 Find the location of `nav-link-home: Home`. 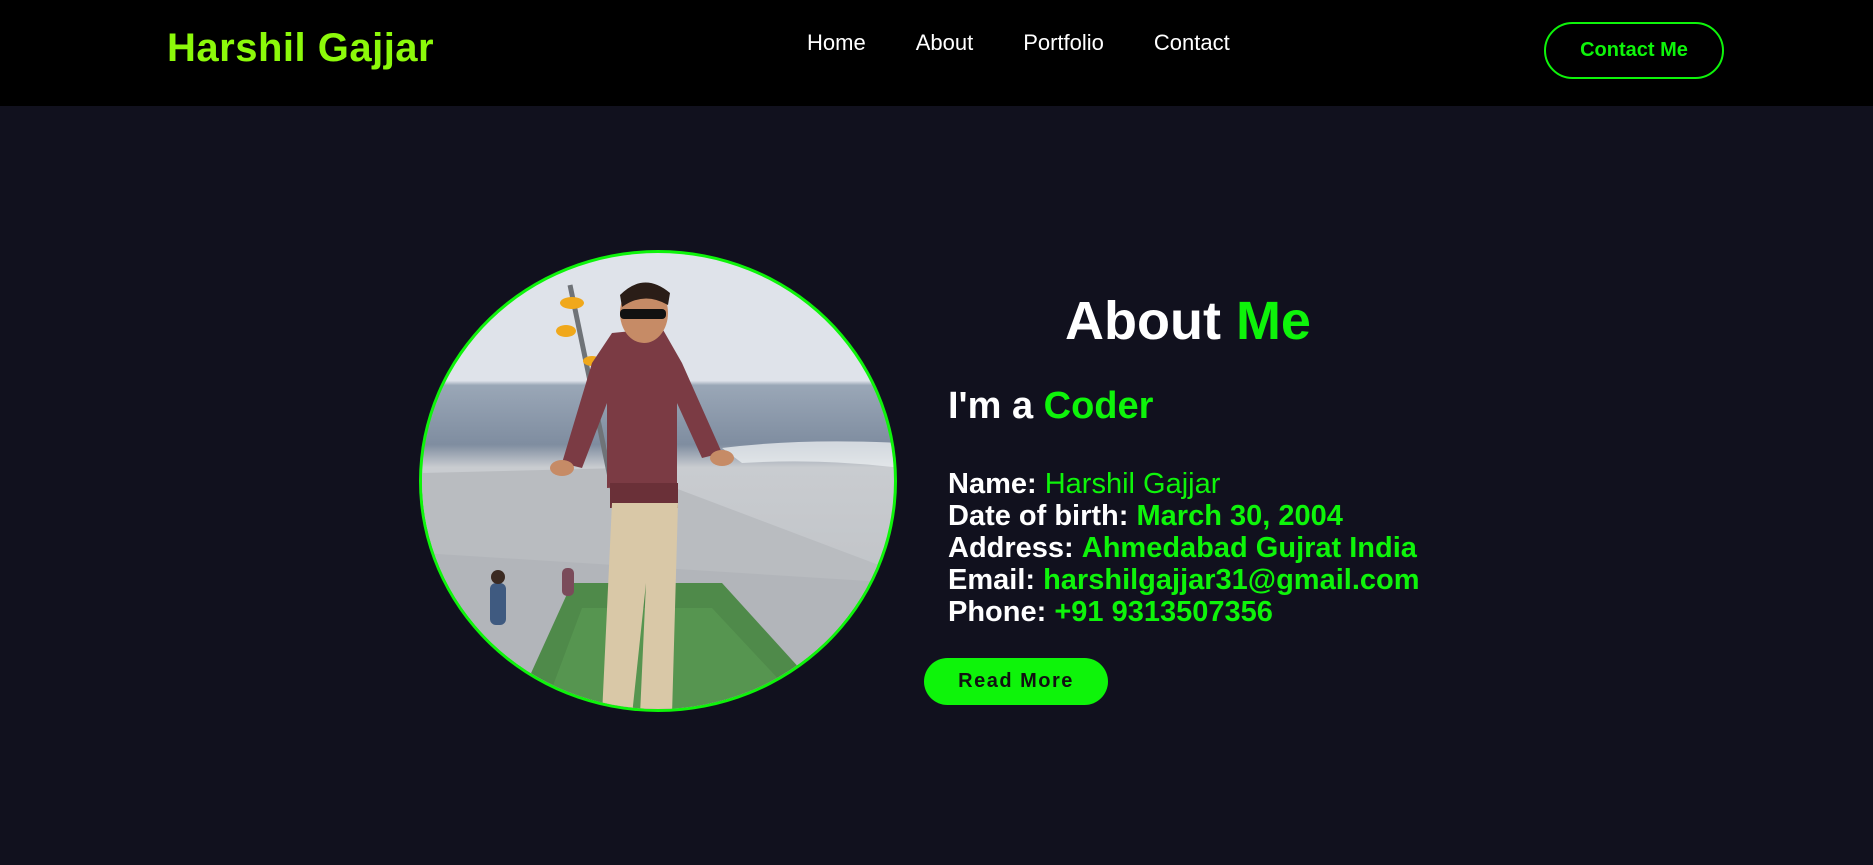

nav-link-home: Home is located at coordinates (836, 43).